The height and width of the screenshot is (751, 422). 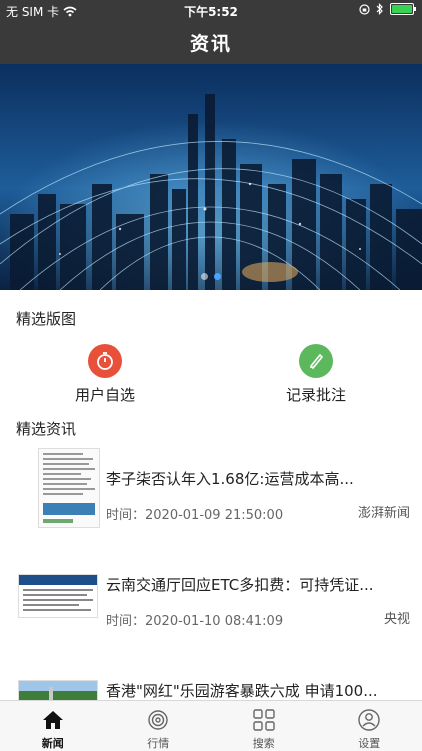 I want to click on user-watchlist-button: 用户自选, so click(x=105, y=374).